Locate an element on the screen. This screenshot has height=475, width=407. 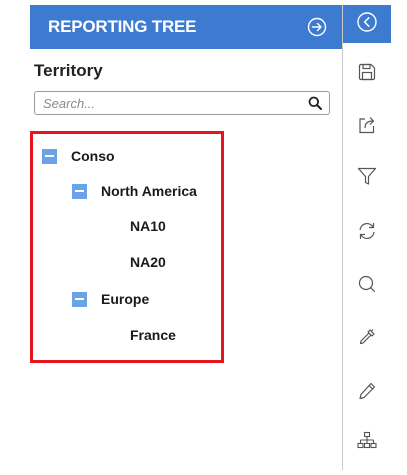
filter-icon is located at coordinates (367, 178).